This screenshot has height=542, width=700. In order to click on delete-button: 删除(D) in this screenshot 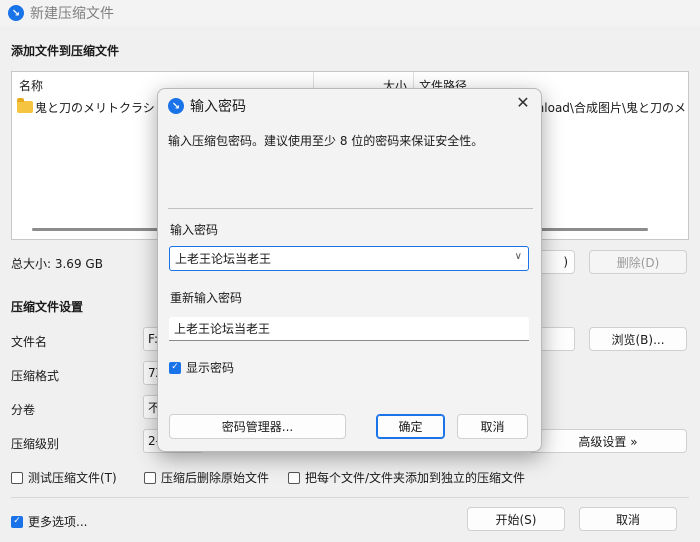, I will do `click(638, 262)`.